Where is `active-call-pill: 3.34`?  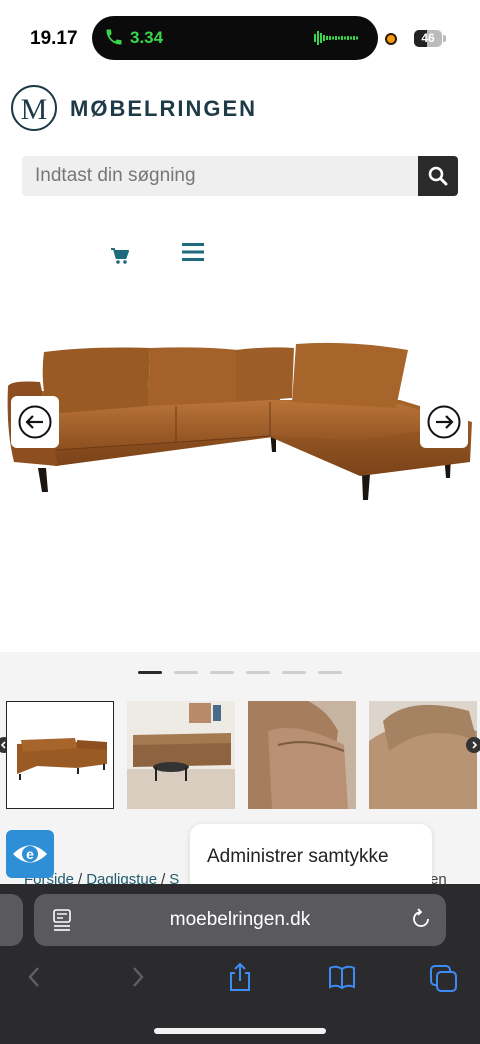 active-call-pill: 3.34 is located at coordinates (235, 38).